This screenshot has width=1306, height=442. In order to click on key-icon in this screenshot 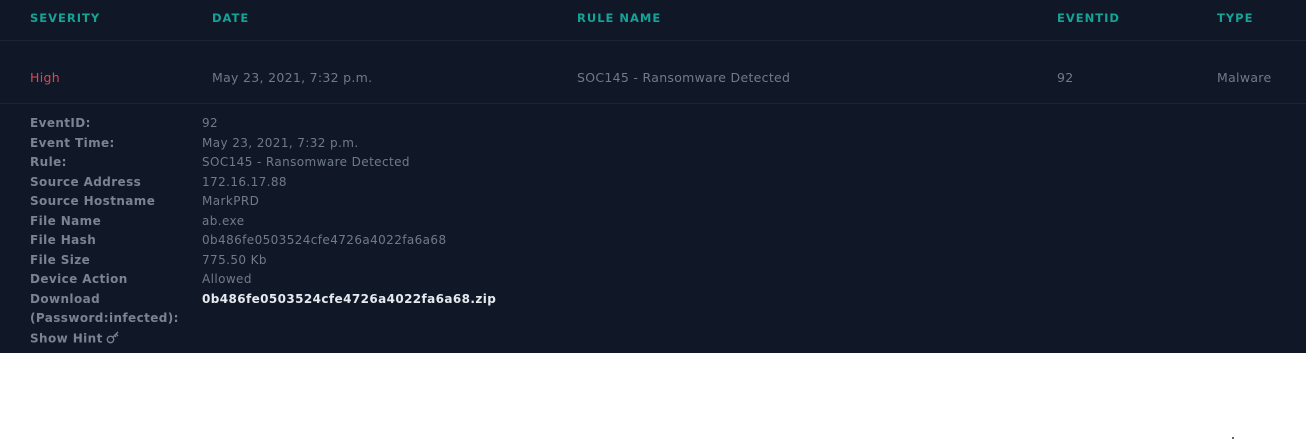, I will do `click(113, 339)`.